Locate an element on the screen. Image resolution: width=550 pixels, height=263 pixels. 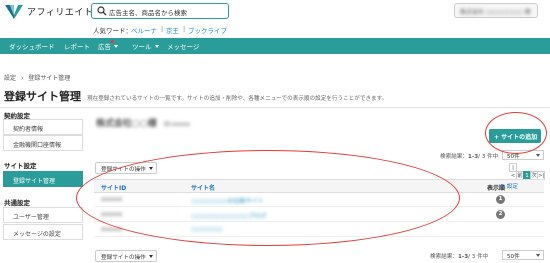
page-title: 登録サイト管理 is located at coordinates (42, 96).